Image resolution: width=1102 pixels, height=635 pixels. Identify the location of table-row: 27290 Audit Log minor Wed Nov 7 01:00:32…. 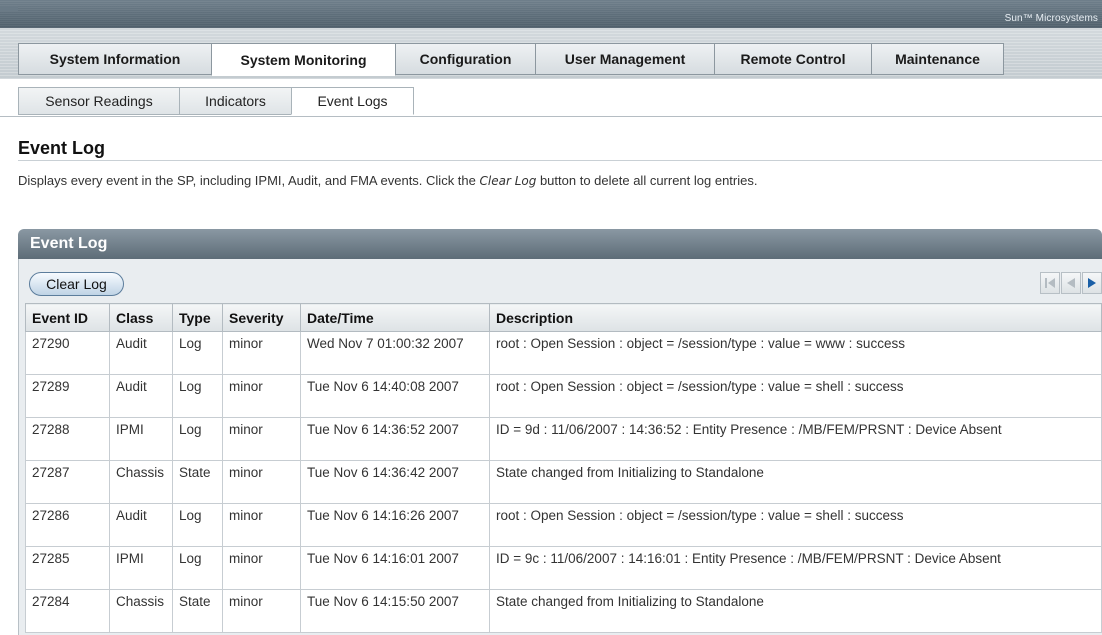
(563, 353).